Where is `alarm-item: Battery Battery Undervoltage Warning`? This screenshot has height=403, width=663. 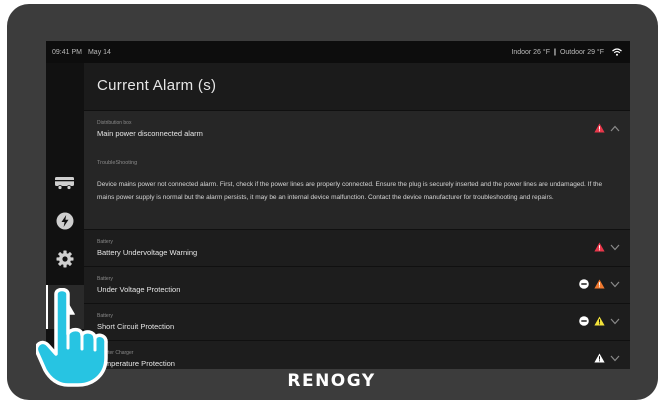
alarm-item: Battery Battery Undervoltage Warning is located at coordinates (357, 247).